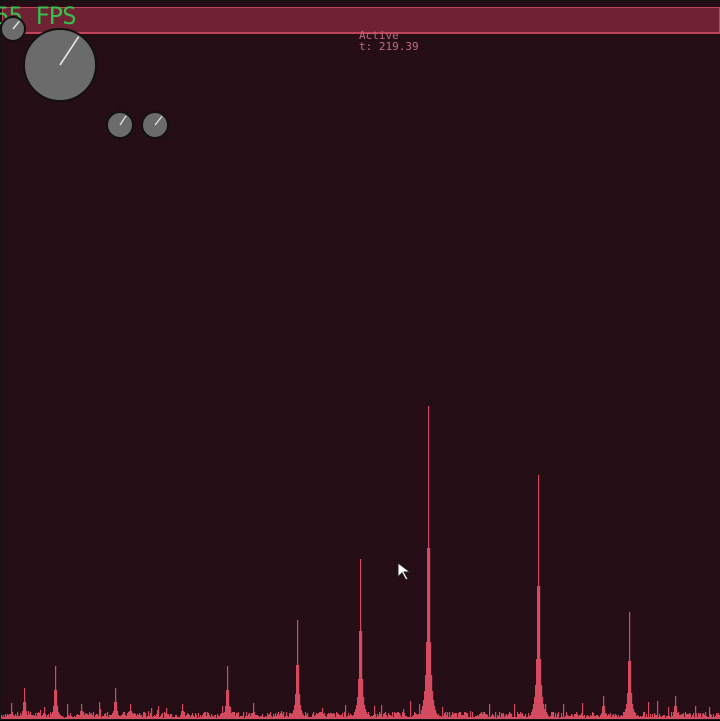 The image size is (720, 721). Describe the element at coordinates (389, 46) in the screenshot. I see `time-readout: t: 219.39` at that location.